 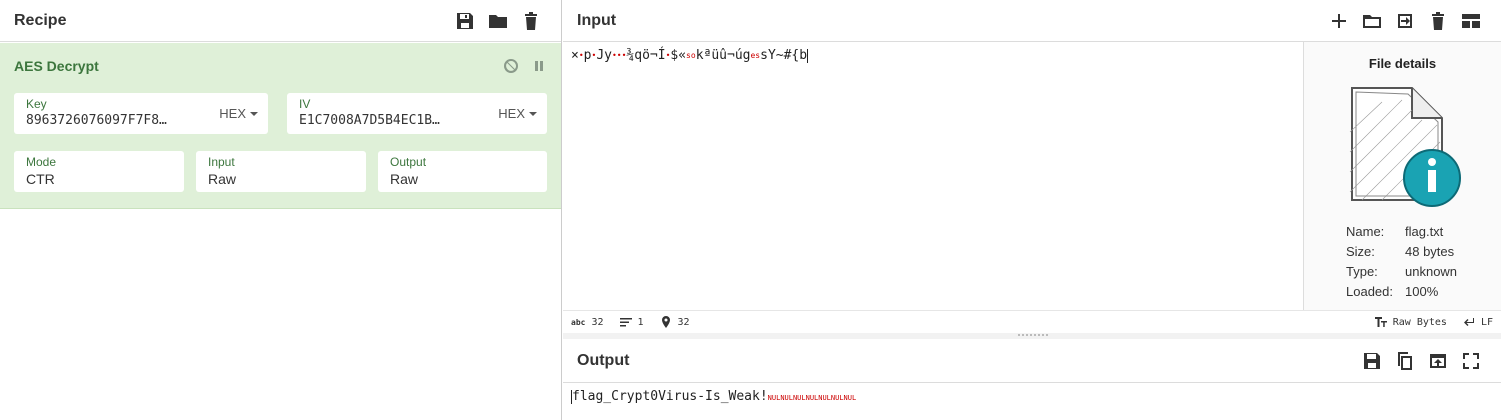 What do you see at coordinates (41, 162) in the screenshot?
I see `mode-label: Mode` at bounding box center [41, 162].